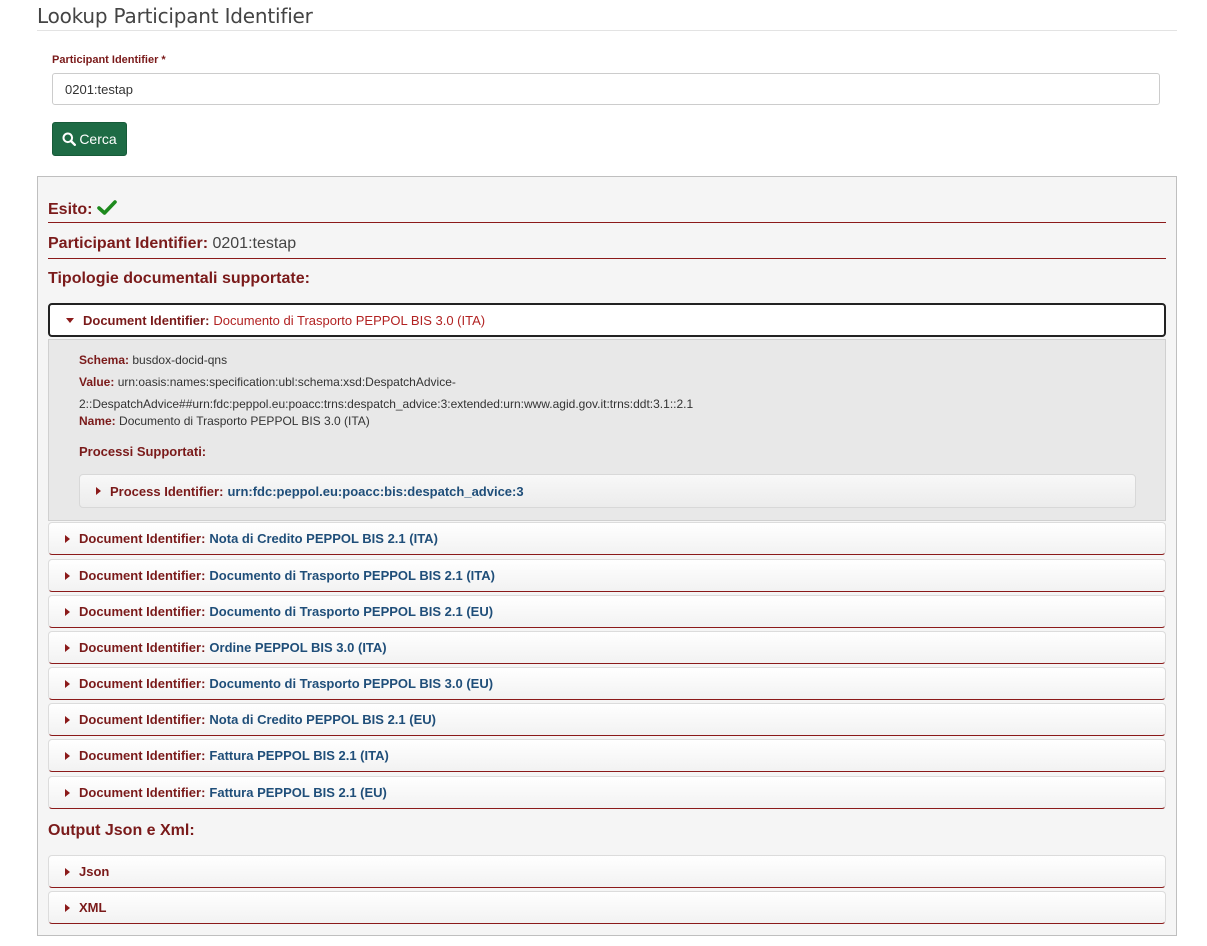 The height and width of the screenshot is (946, 1207). I want to click on value-label: Value:, so click(97, 382).